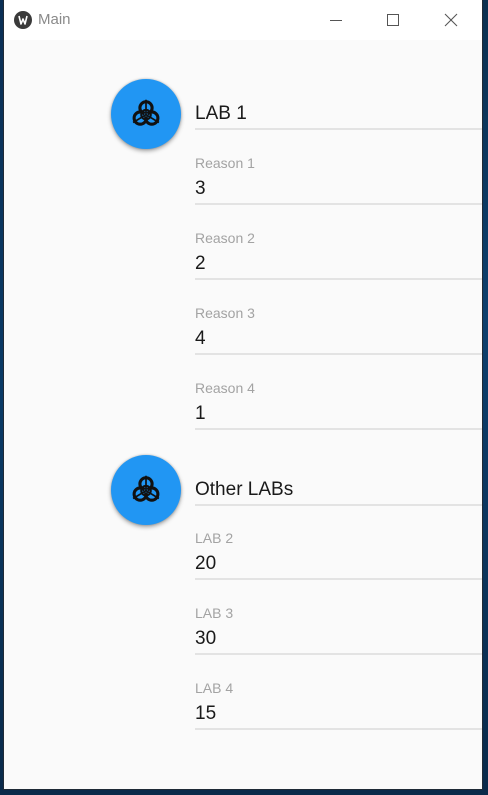  What do you see at coordinates (214, 538) in the screenshot?
I see `field-label: LAB 2` at bounding box center [214, 538].